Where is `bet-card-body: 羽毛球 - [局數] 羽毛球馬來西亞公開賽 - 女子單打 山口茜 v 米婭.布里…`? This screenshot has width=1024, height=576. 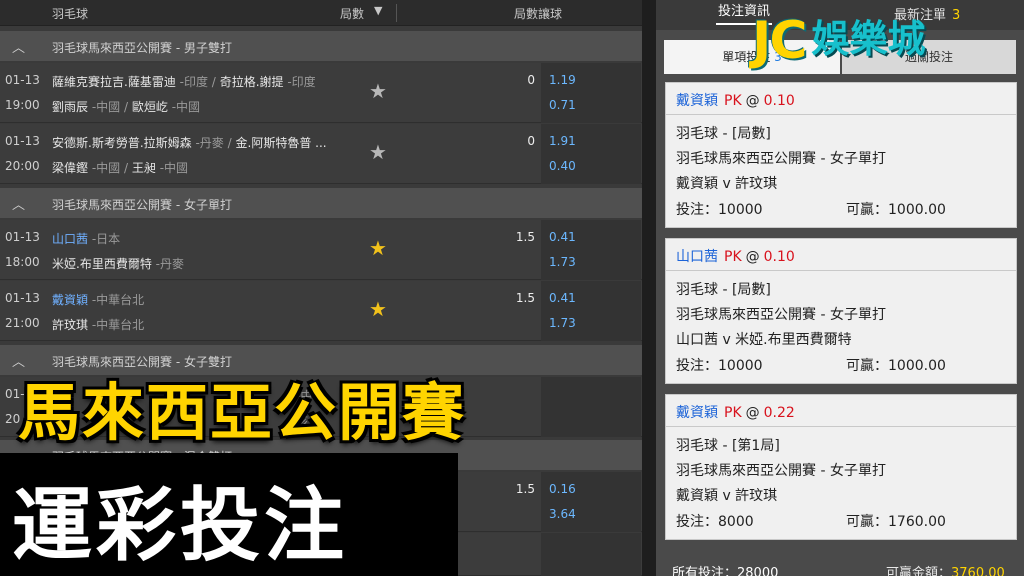 bet-card-body: 羽毛球 - [局數] 羽毛球馬來西亞公開賽 - 女子單打 山口茜 v 米婭.布里… is located at coordinates (841, 327).